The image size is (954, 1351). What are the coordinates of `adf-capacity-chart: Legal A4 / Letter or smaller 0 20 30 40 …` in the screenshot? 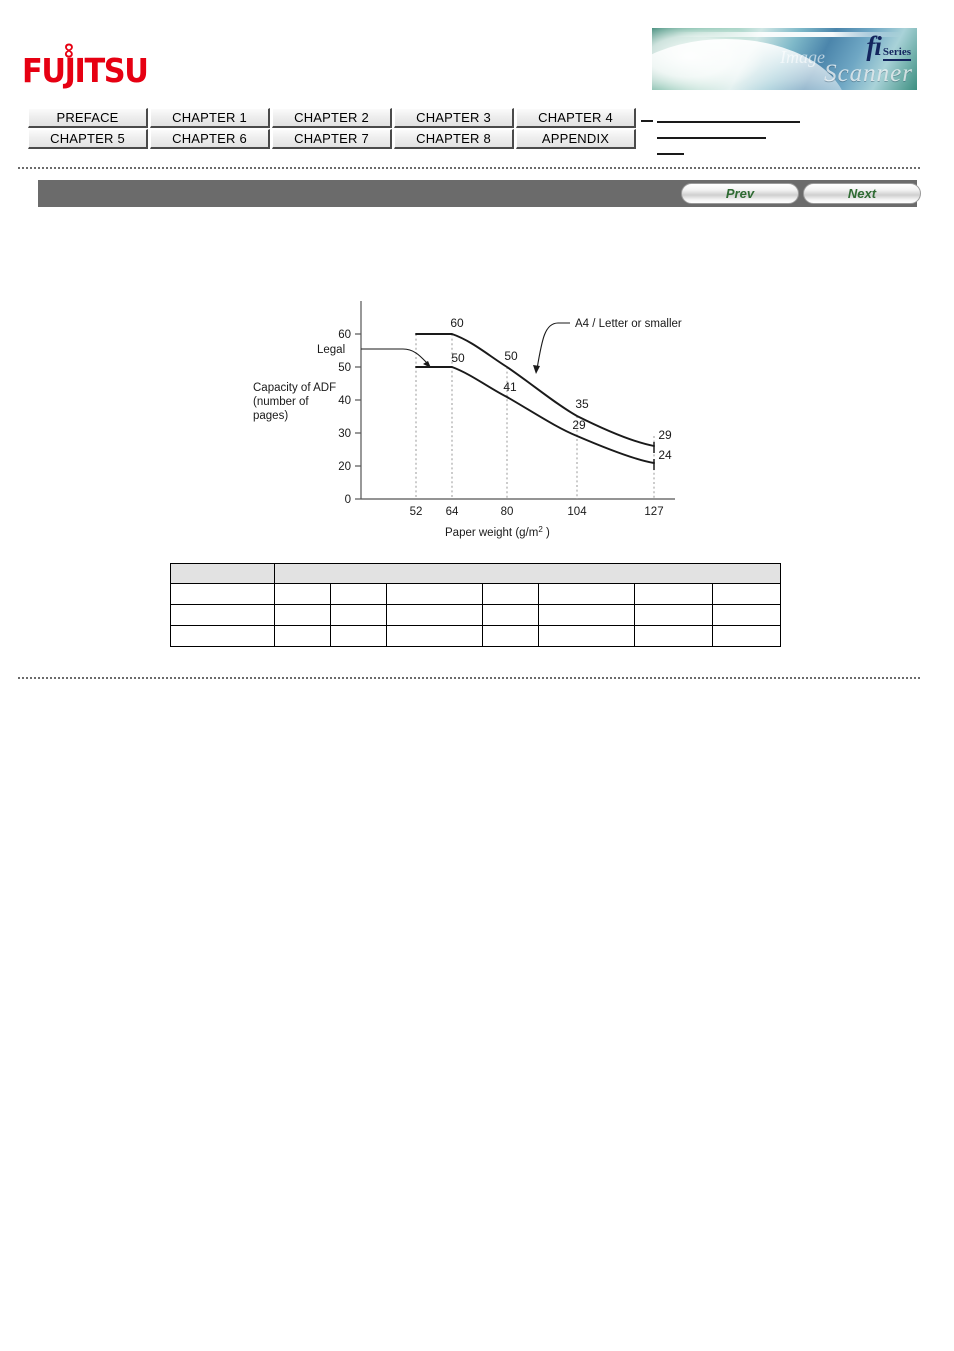 It's located at (470, 417).